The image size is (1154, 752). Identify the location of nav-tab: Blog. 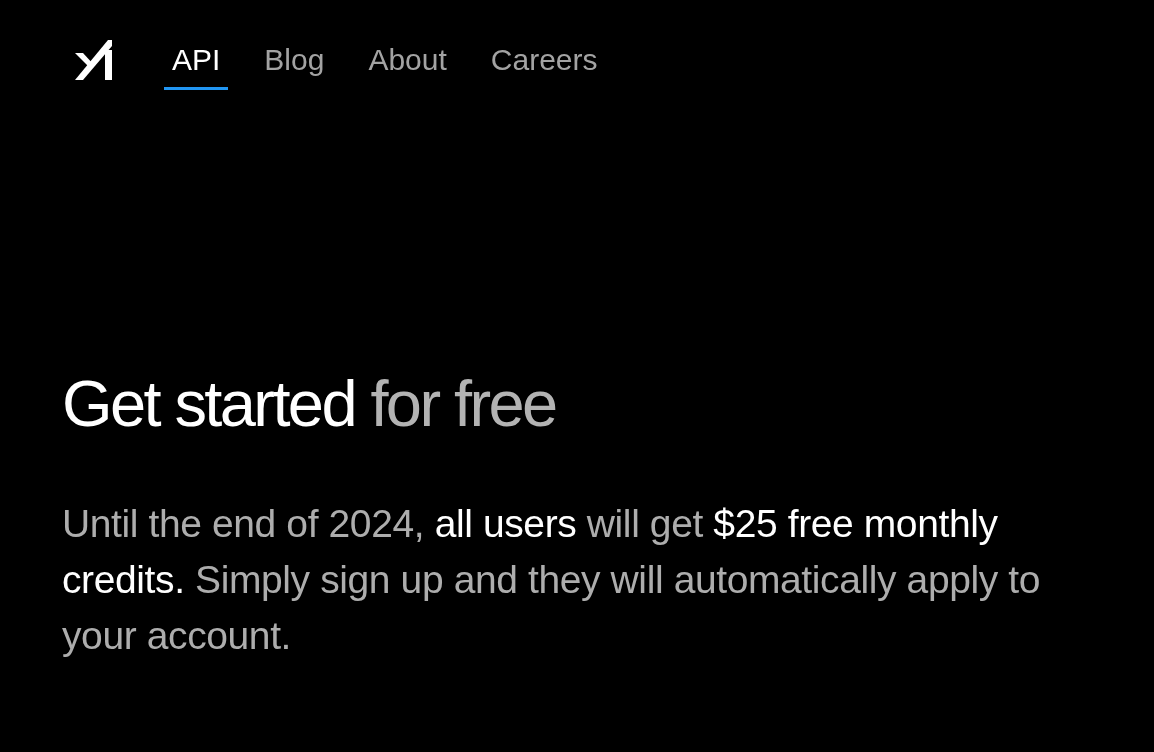
(294, 66).